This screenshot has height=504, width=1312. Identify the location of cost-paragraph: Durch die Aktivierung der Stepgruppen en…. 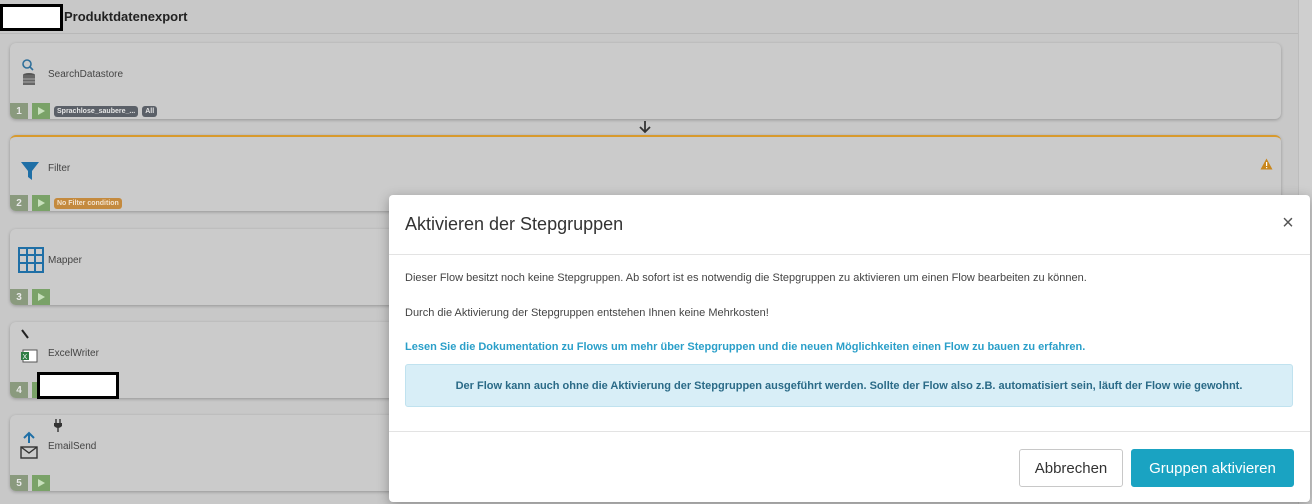
(587, 313).